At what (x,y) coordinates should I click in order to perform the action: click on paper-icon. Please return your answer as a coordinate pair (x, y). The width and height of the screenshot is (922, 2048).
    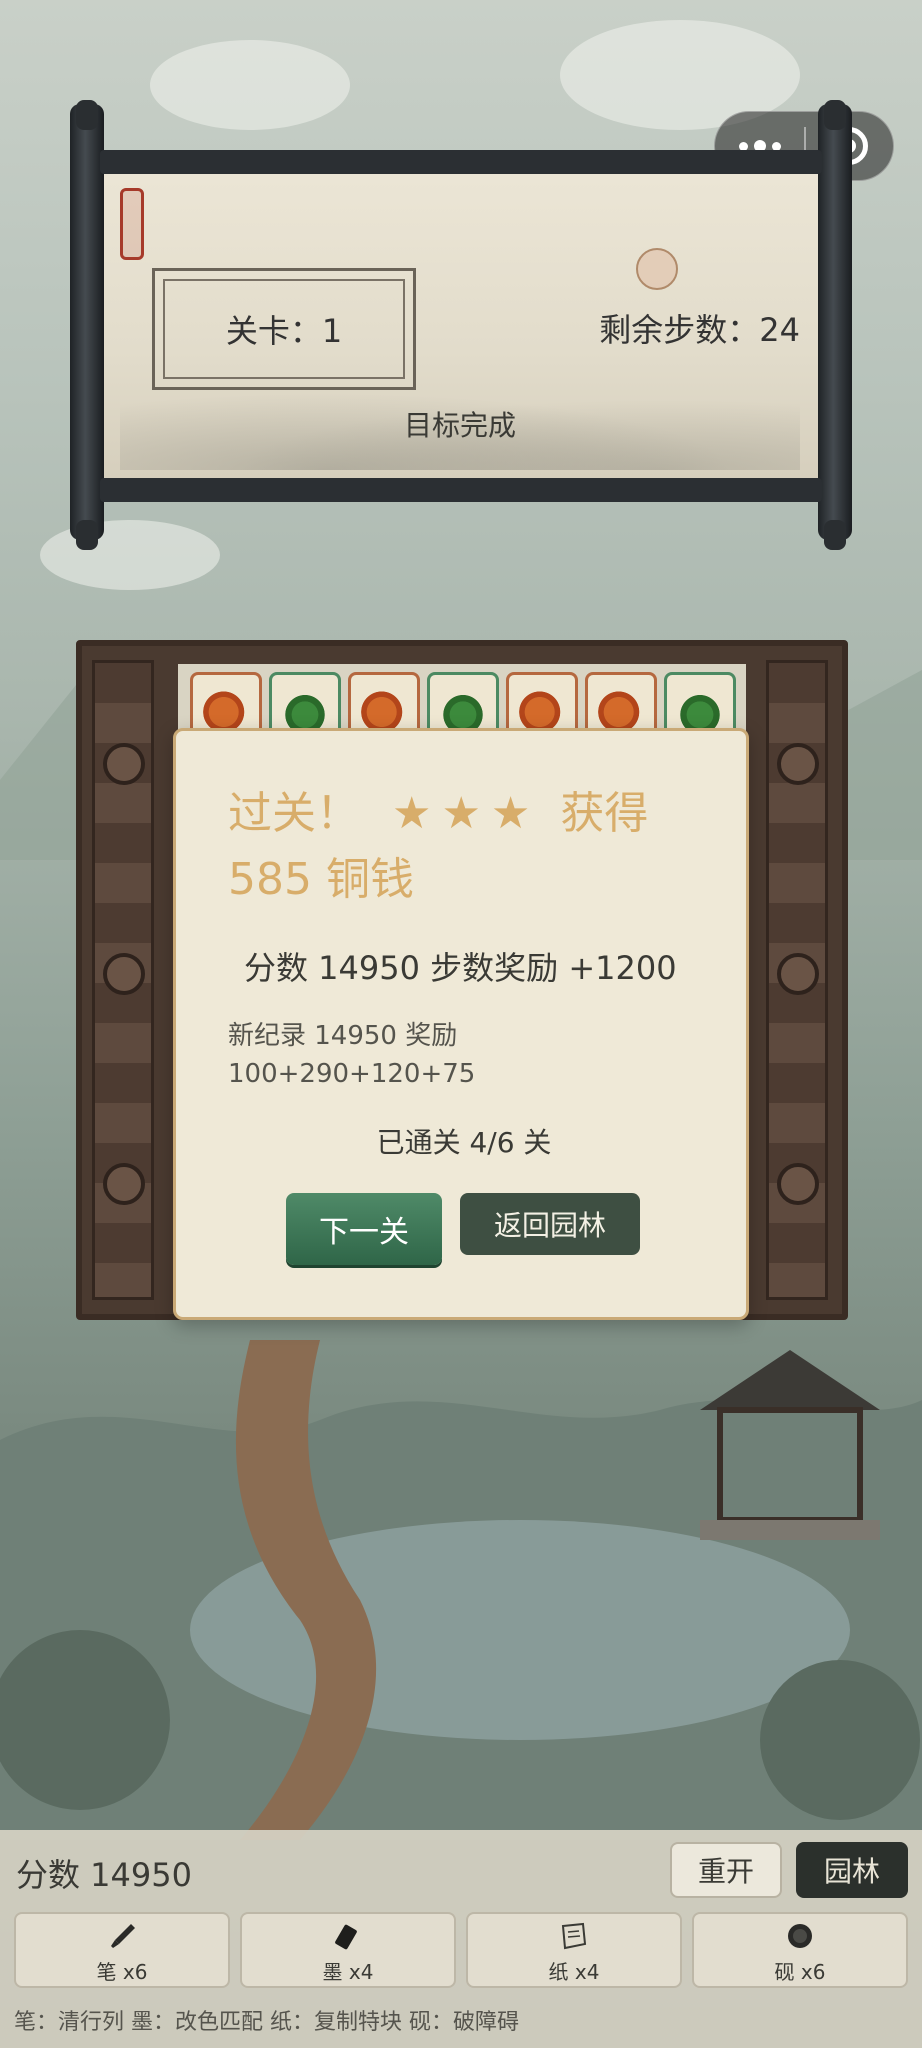
    Looking at the image, I should click on (574, 1936).